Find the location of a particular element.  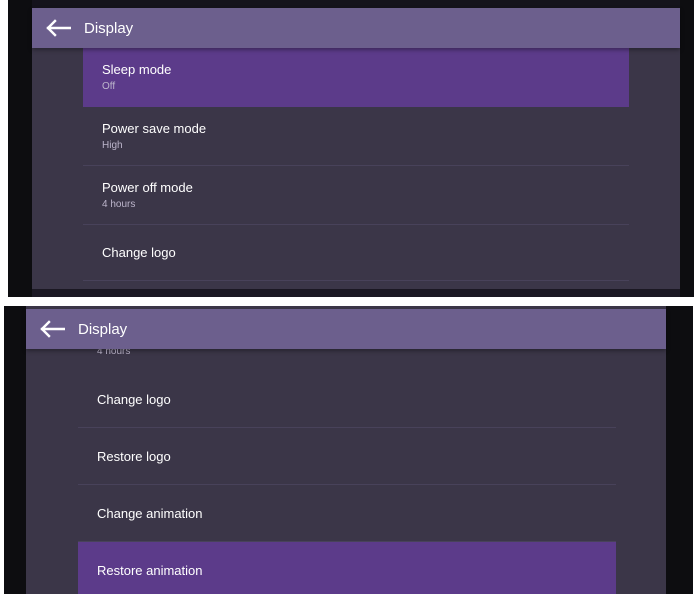

item-label: Restore logo is located at coordinates (134, 456).